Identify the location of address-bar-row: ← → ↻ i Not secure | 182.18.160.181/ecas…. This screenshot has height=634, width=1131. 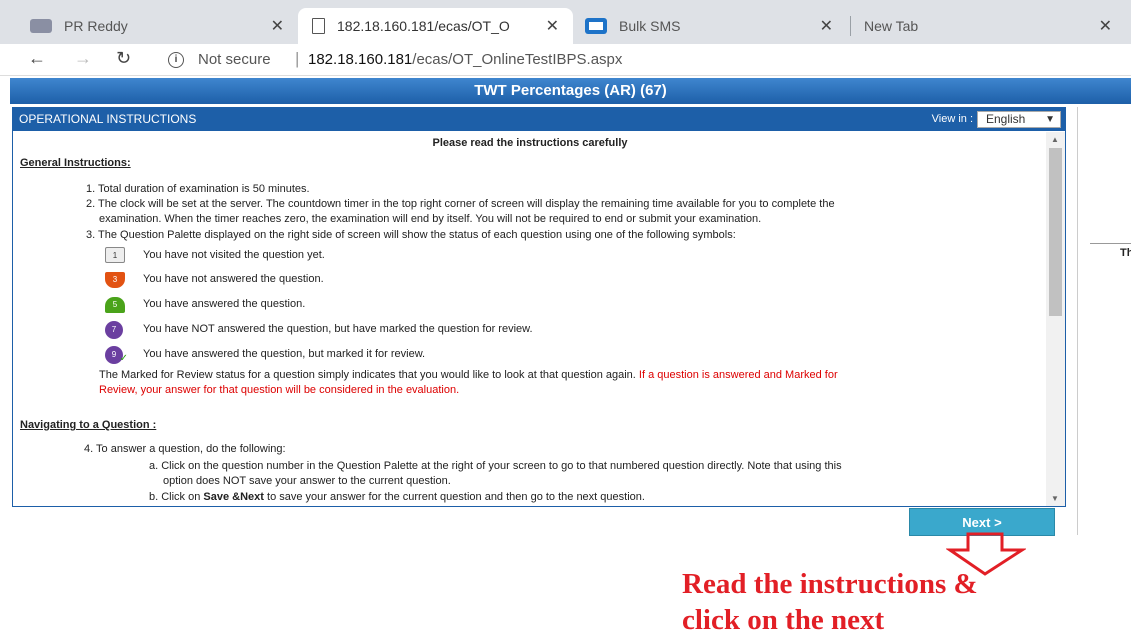
(565, 60).